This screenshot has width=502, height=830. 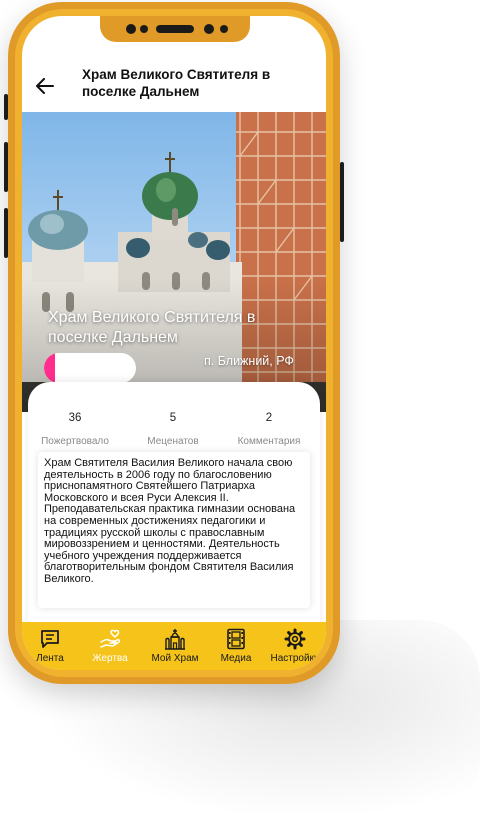 I want to click on tab-label: Медиа, so click(x=236, y=658).